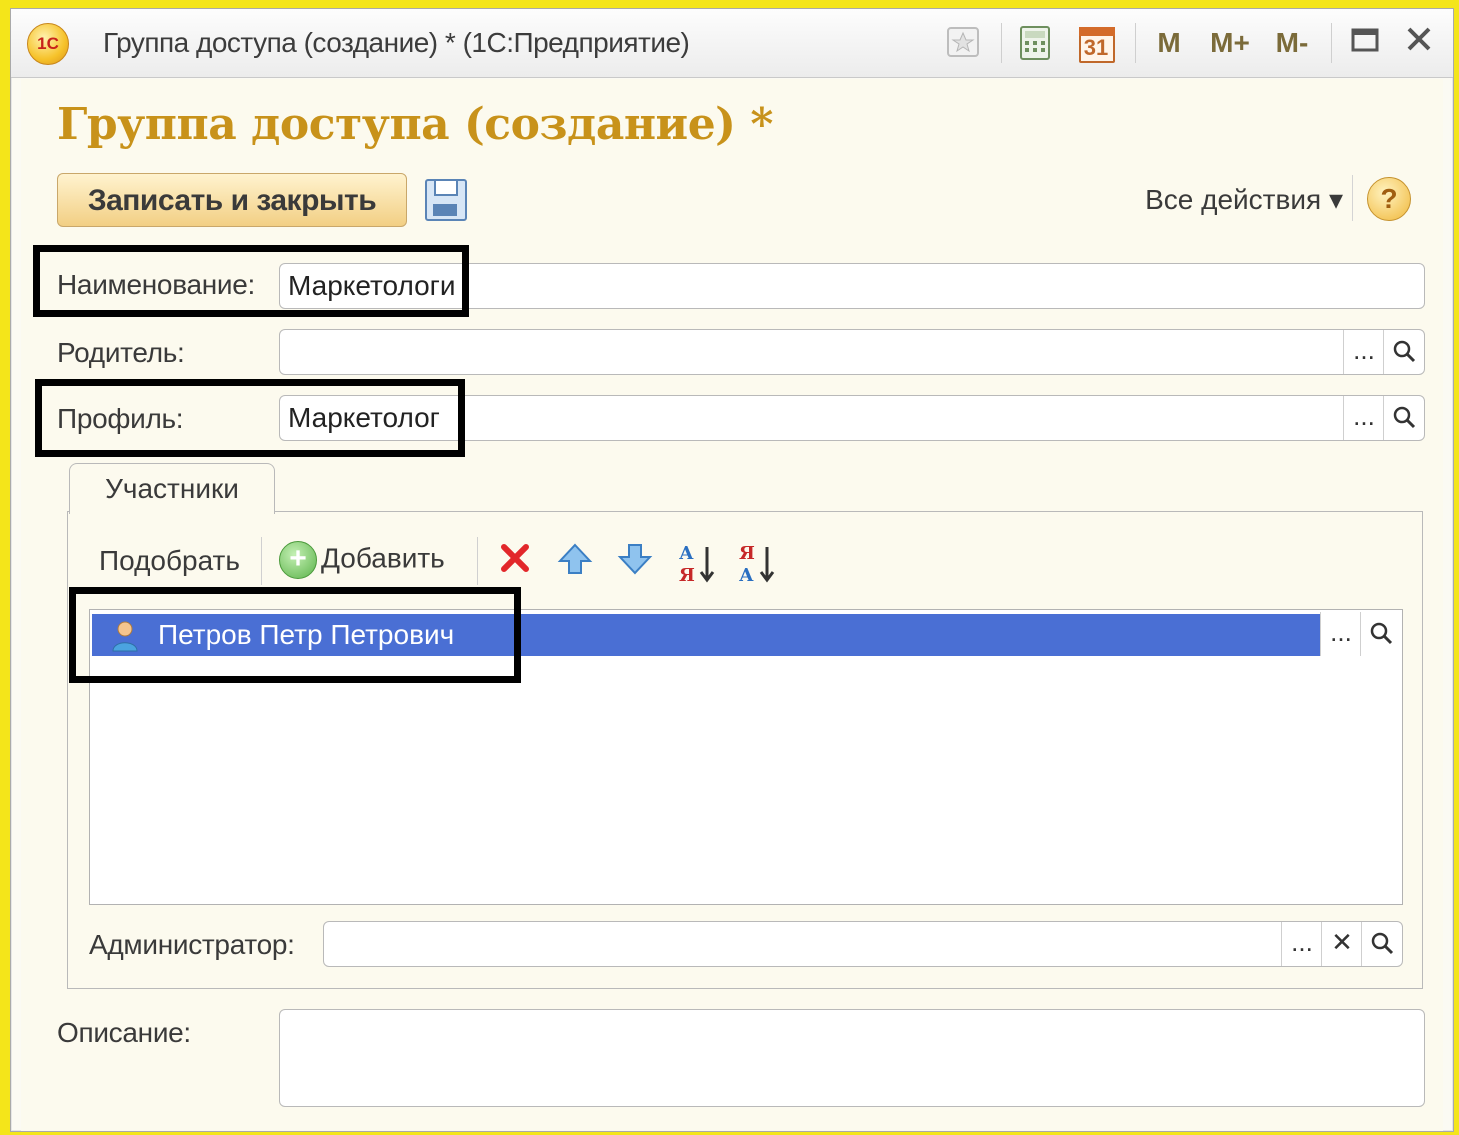  Describe the element at coordinates (125, 635) in the screenshot. I see `user-icon` at that location.